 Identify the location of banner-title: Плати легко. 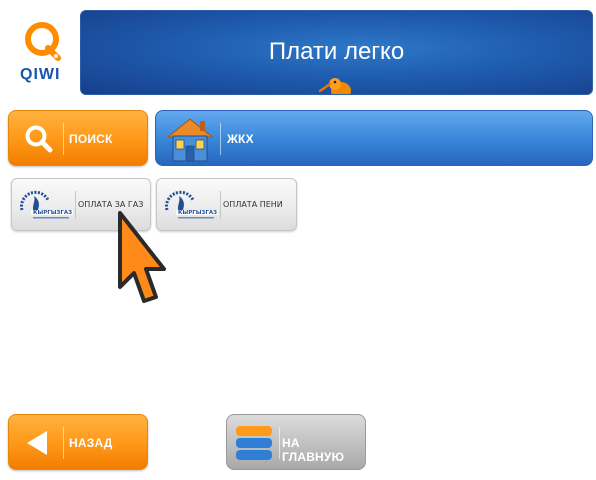
(336, 51).